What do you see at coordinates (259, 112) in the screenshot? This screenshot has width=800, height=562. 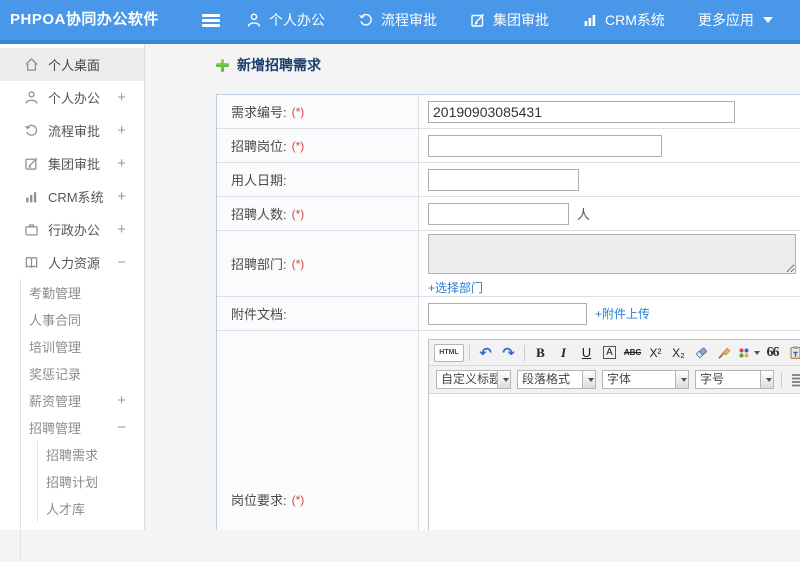 I see `field-label: 需求编号:` at bounding box center [259, 112].